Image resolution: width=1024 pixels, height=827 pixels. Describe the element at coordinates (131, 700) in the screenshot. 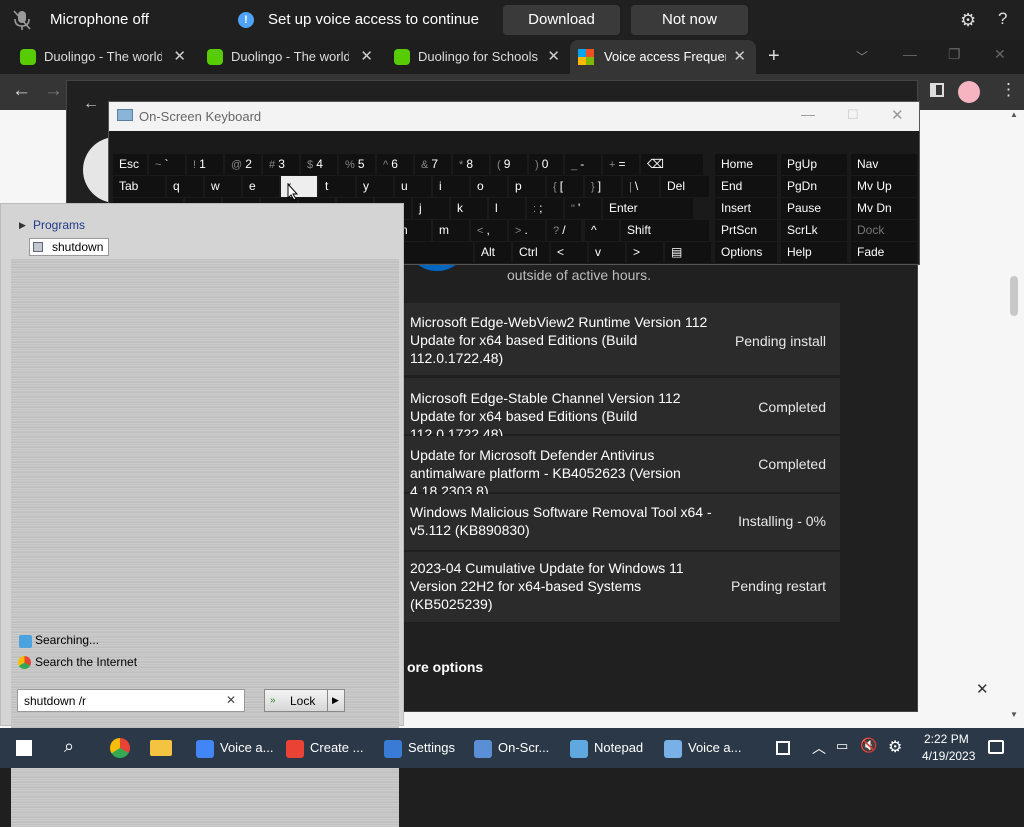

I see `search-input: shutdown /r ✕` at that location.